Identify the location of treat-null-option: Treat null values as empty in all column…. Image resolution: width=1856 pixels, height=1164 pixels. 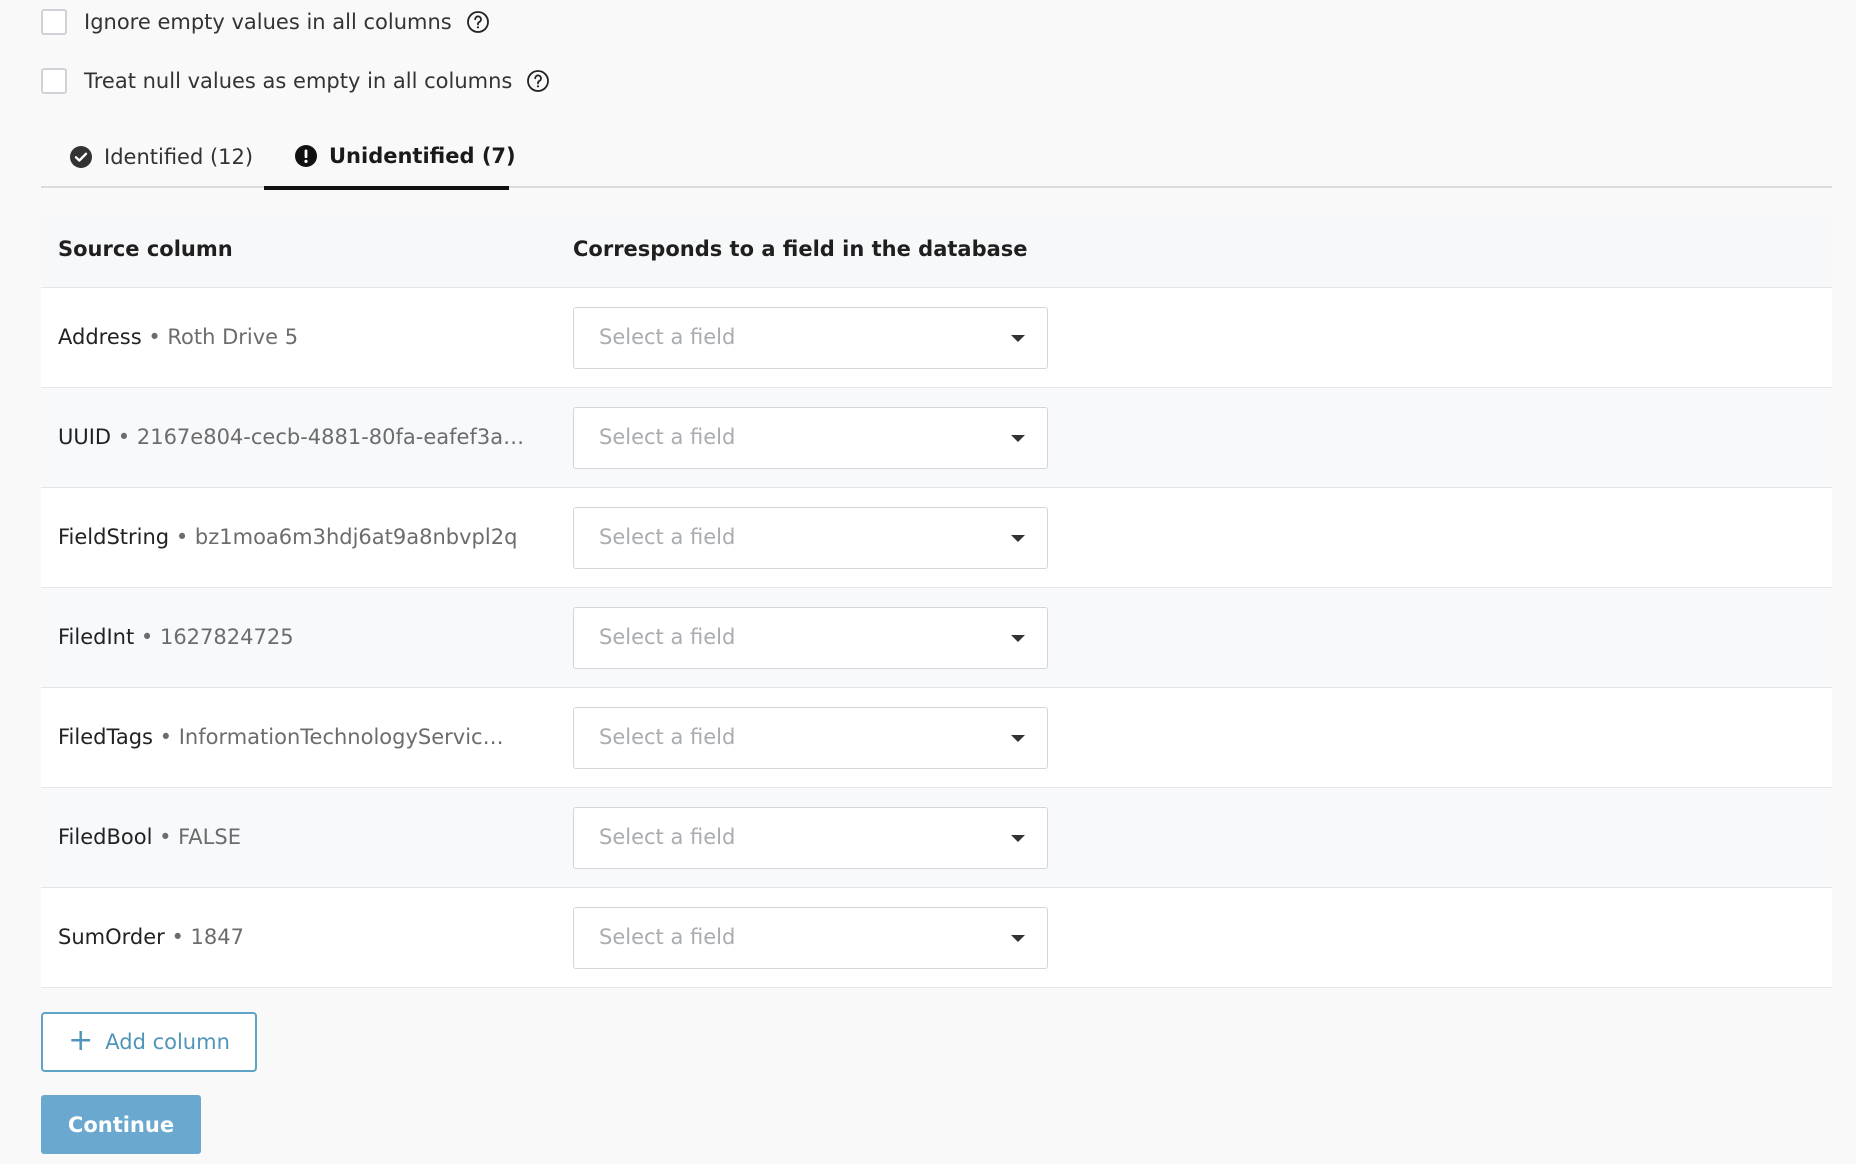
(295, 81).